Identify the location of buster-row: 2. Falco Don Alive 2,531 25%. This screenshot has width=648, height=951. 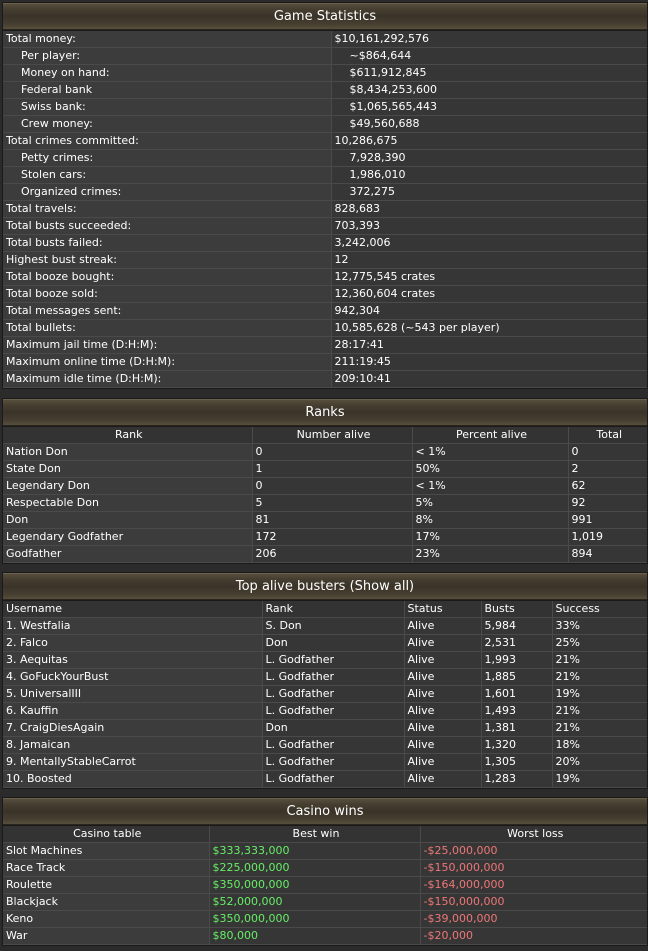
(325, 643).